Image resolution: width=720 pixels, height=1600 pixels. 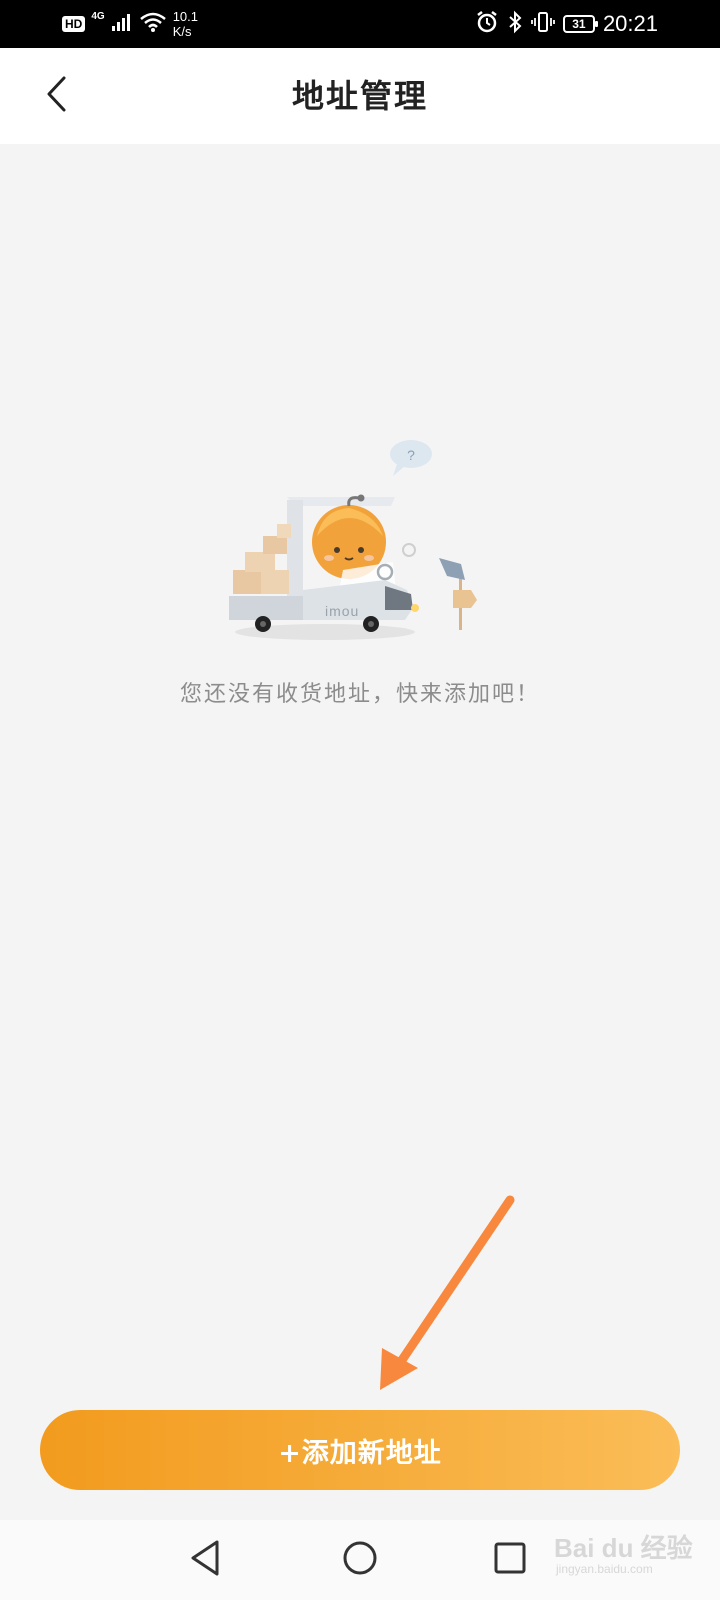 What do you see at coordinates (122, 24) in the screenshot?
I see `signal-icon` at bounding box center [122, 24].